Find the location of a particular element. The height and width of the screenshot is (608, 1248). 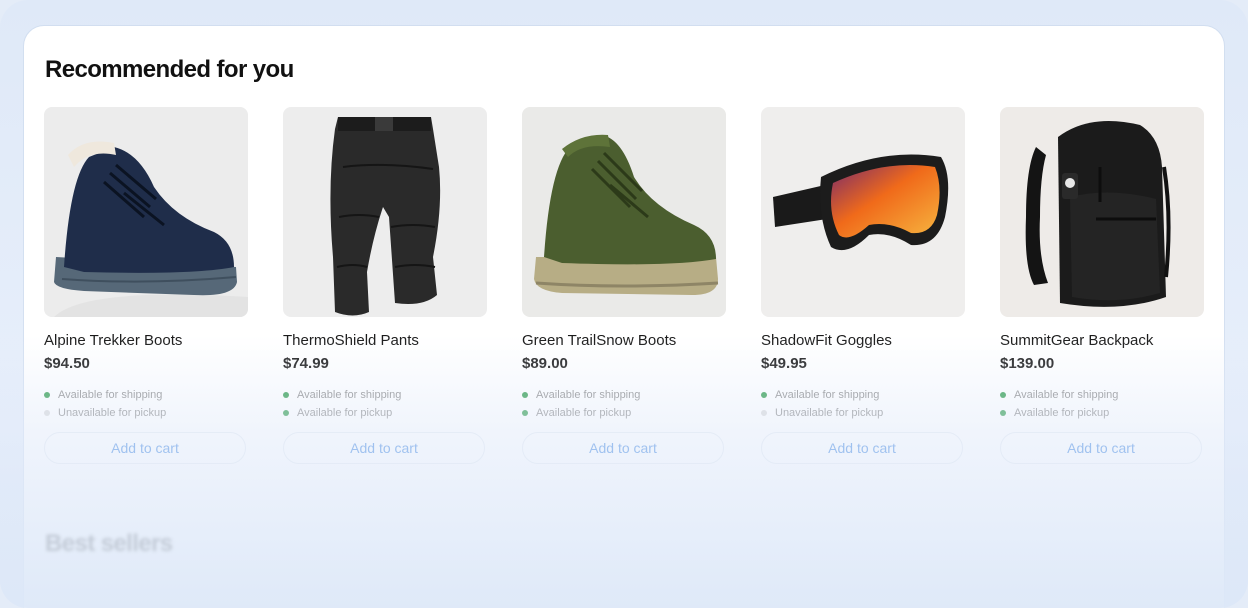

product-price: $49.95 is located at coordinates (784, 363).